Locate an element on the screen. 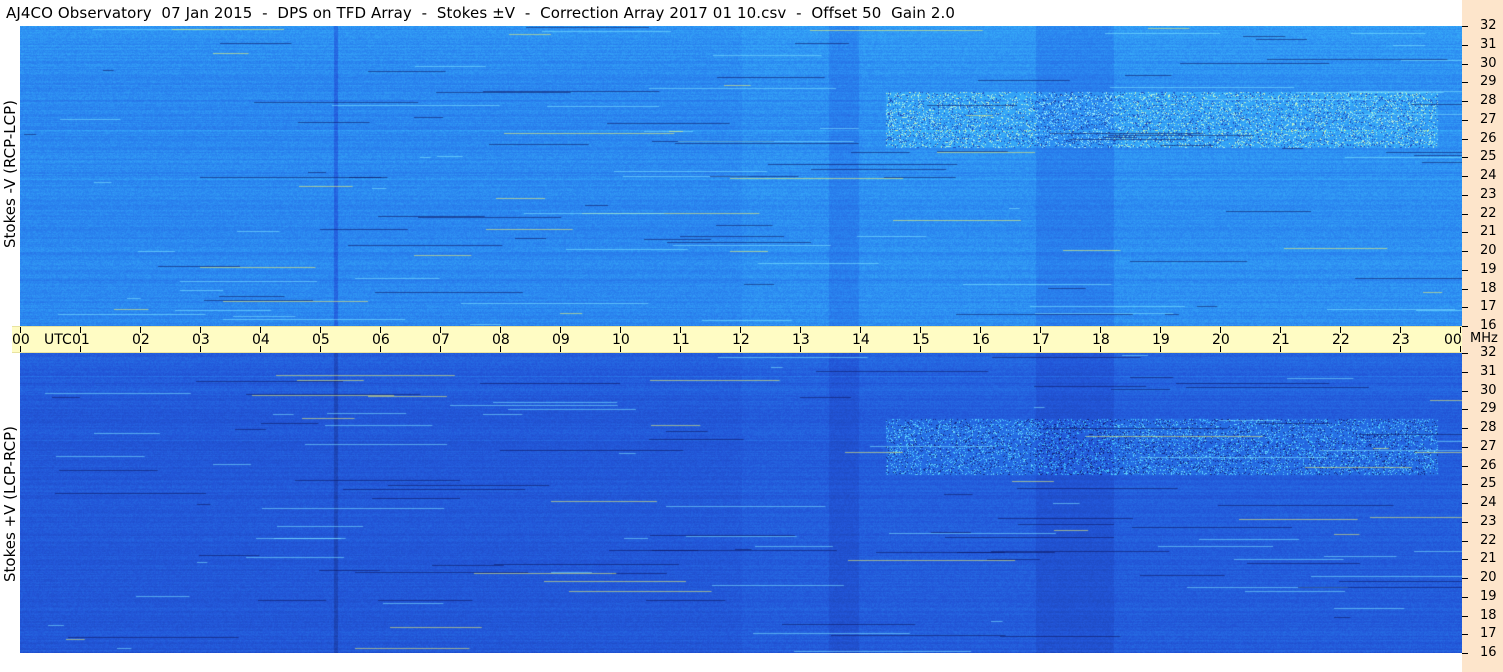 The width and height of the screenshot is (1503, 672). bottom-panel-ylabel: Stokes +V (LCP-RCP) is located at coordinates (10, 504).